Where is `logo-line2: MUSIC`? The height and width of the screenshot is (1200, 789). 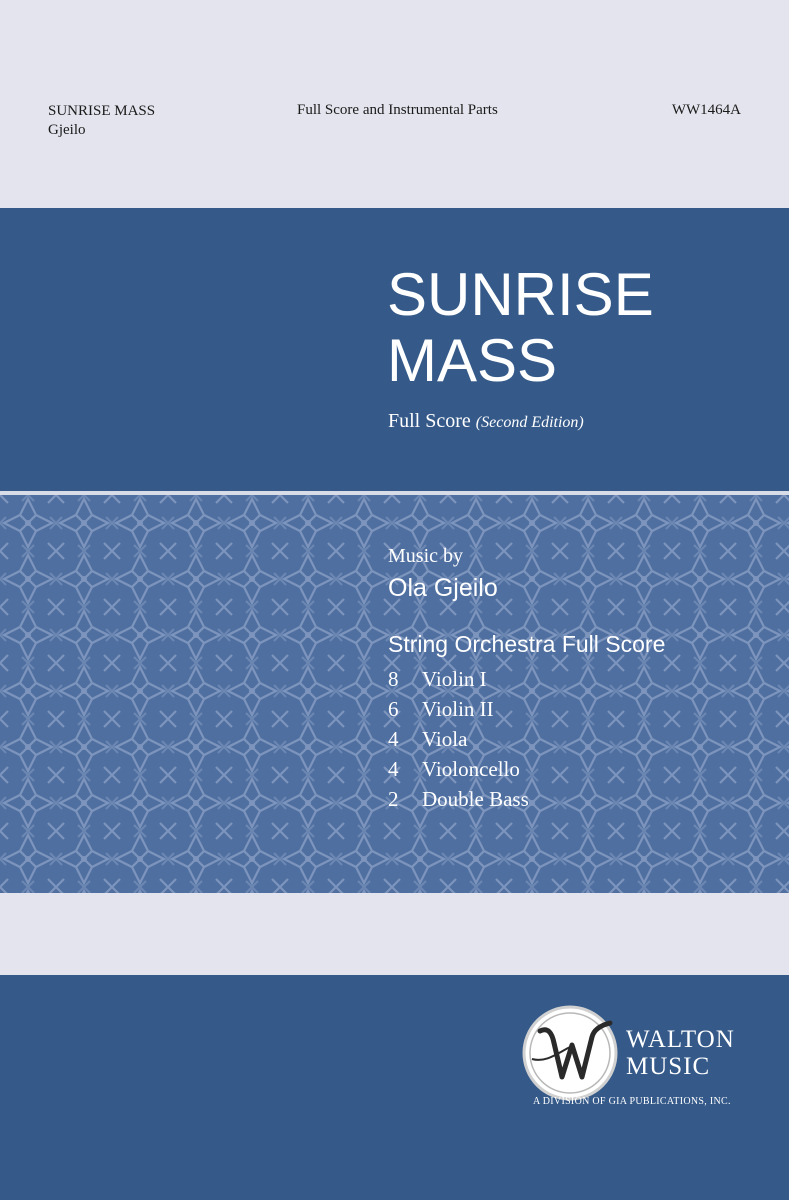 logo-line2: MUSIC is located at coordinates (668, 1066).